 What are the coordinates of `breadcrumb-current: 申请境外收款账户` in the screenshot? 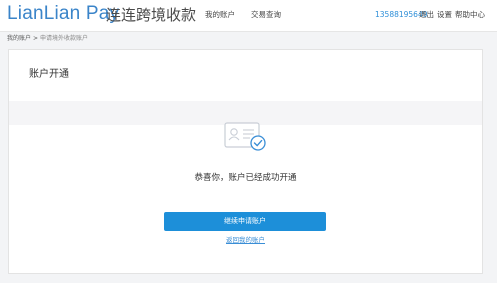 It's located at (64, 38).